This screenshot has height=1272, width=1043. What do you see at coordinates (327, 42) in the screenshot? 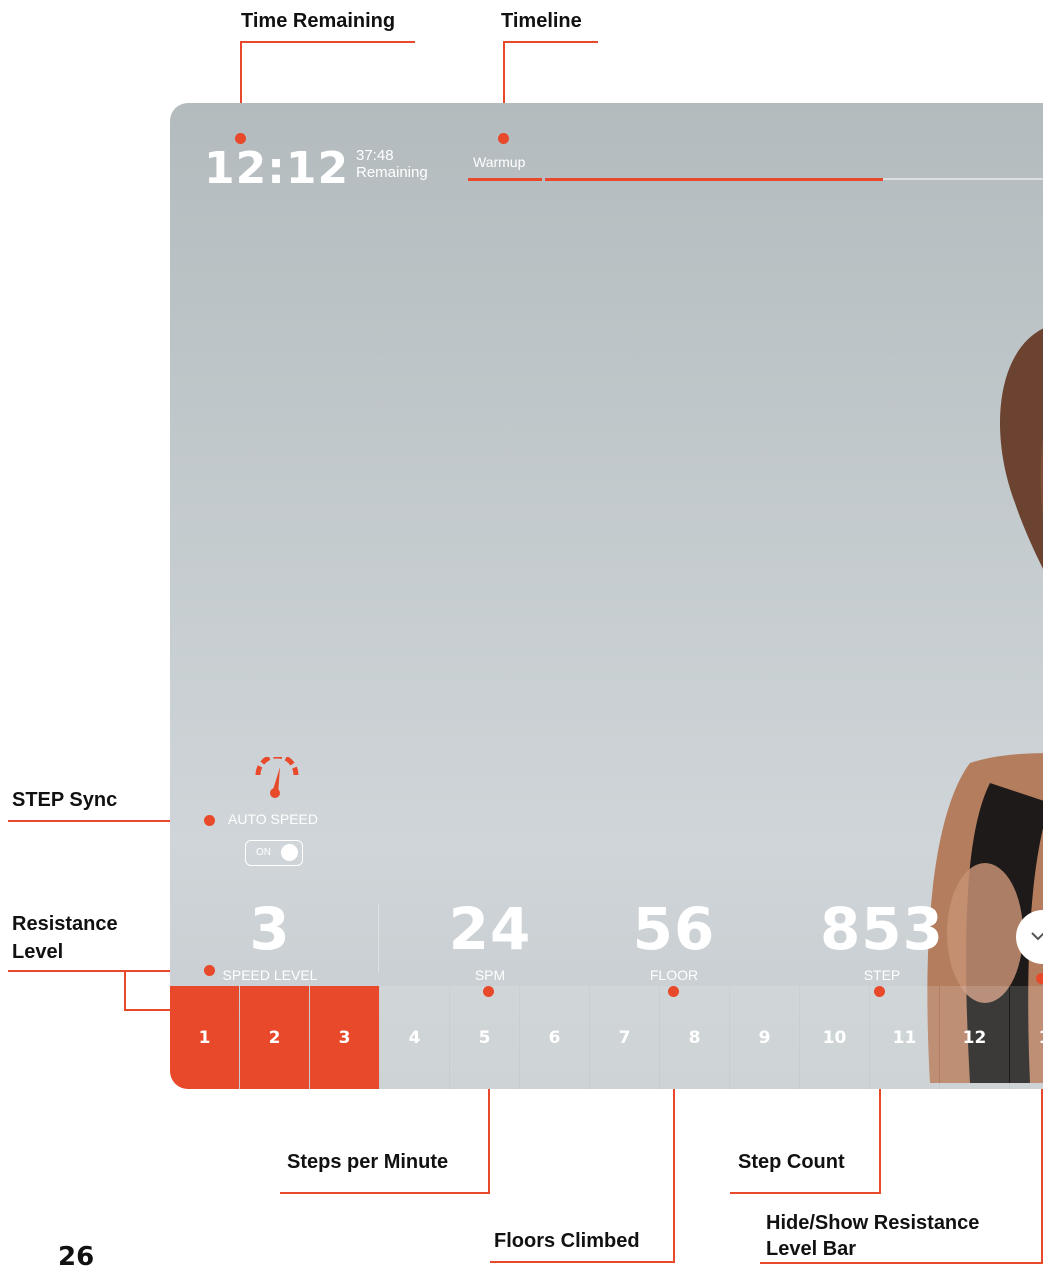
I see `leader-time-remaining-h` at bounding box center [327, 42].